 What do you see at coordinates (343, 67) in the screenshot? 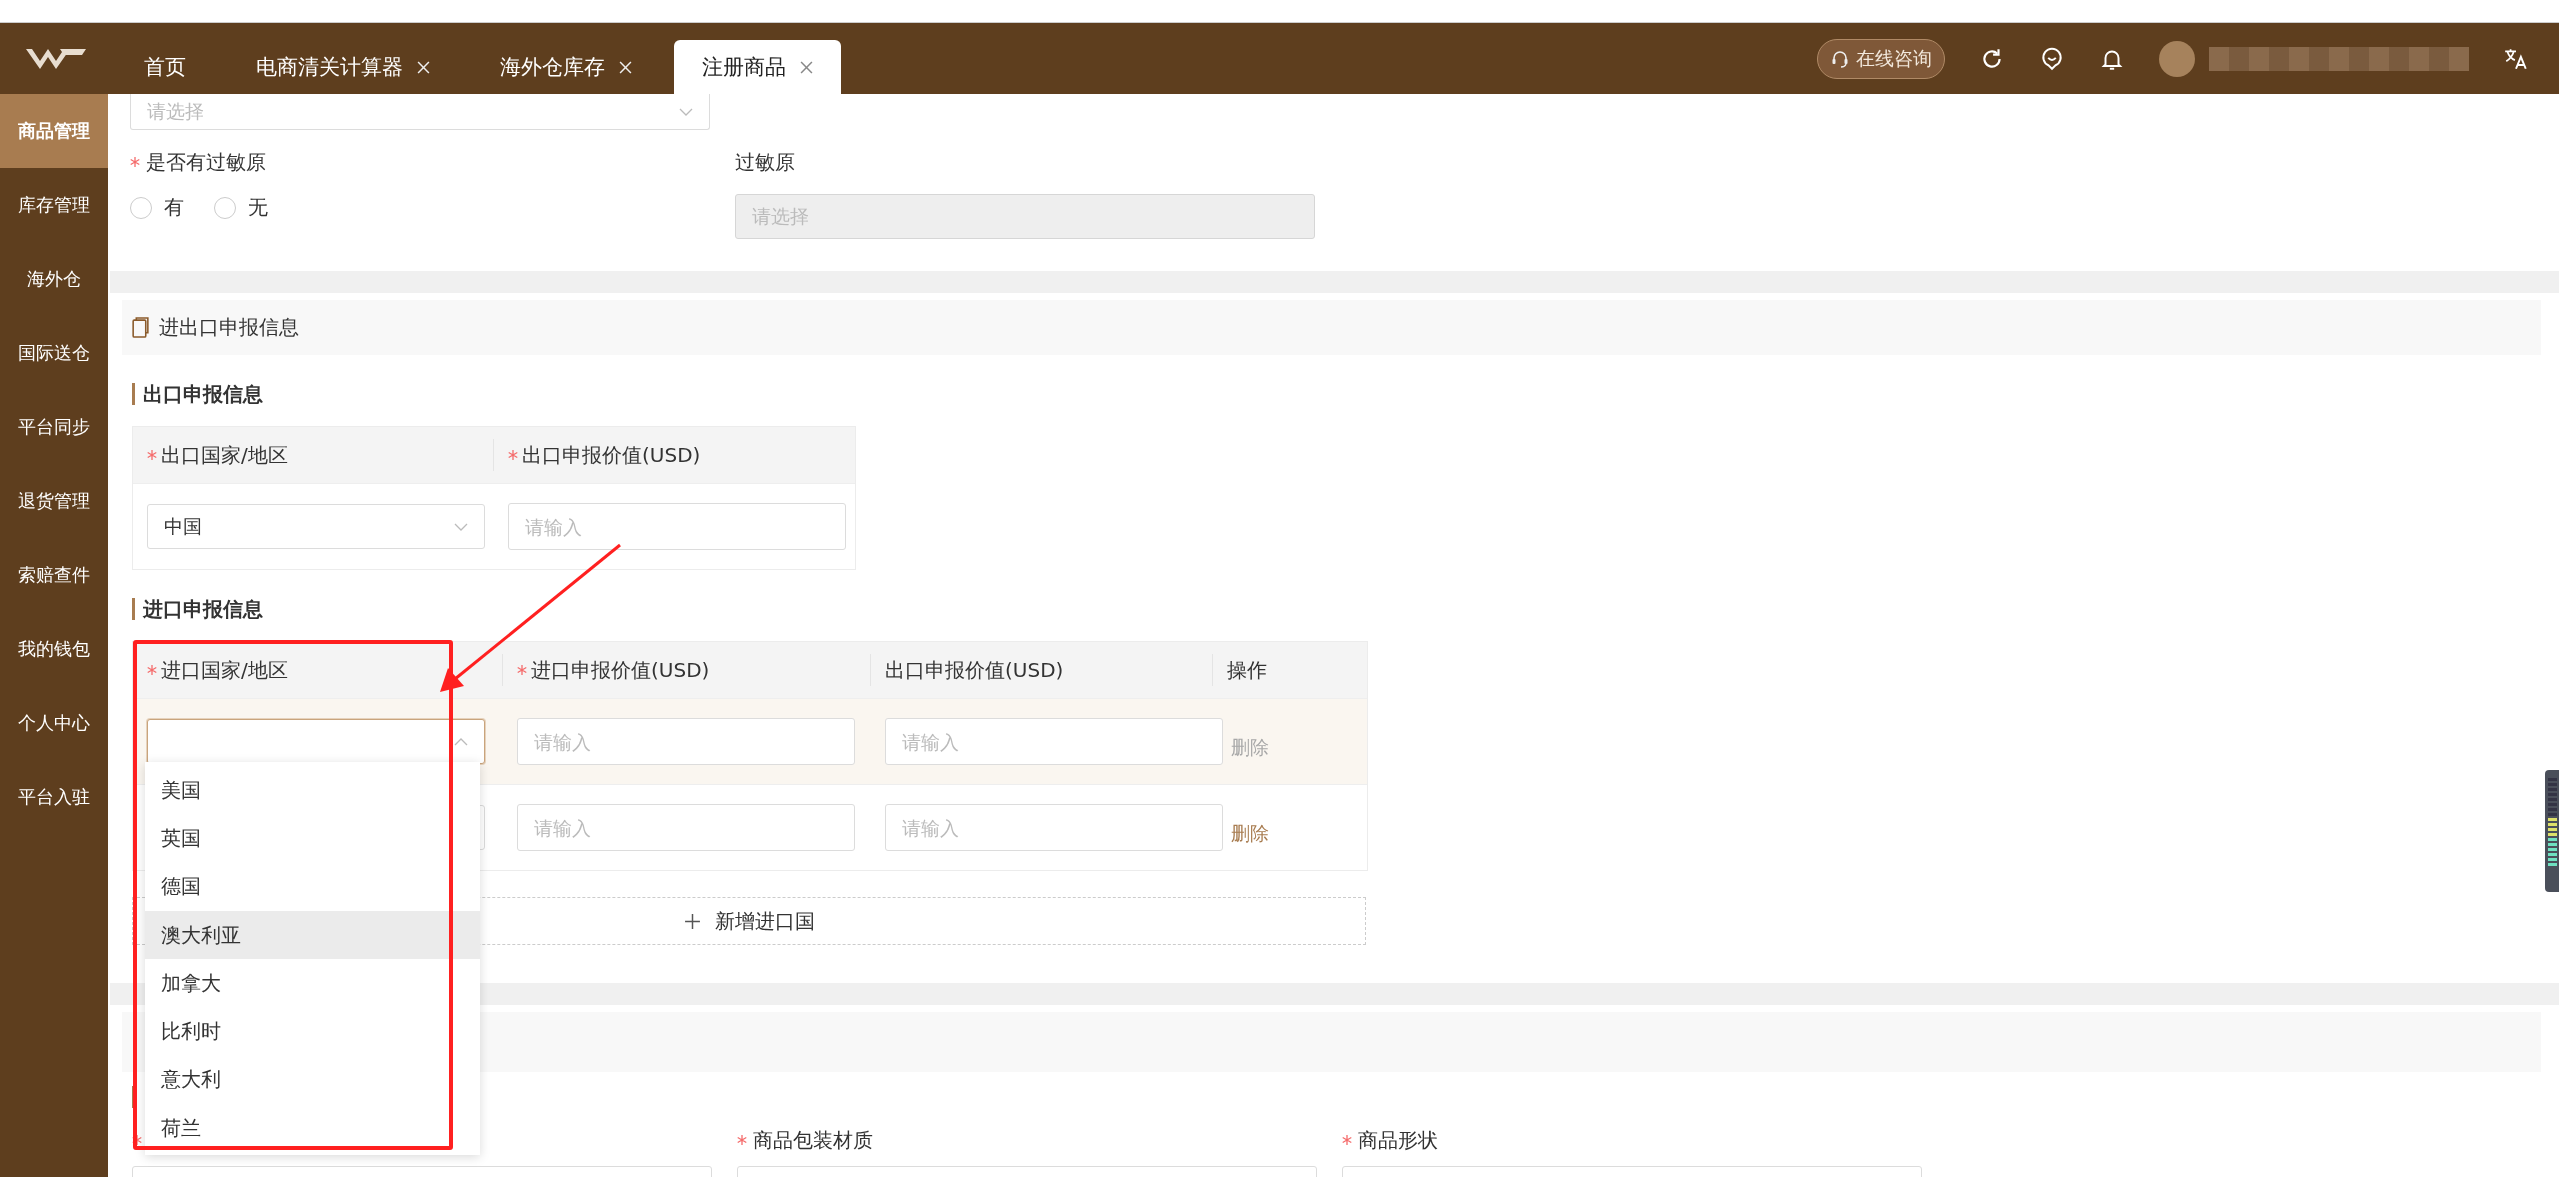
I see `tab: 电商清关计算器` at bounding box center [343, 67].